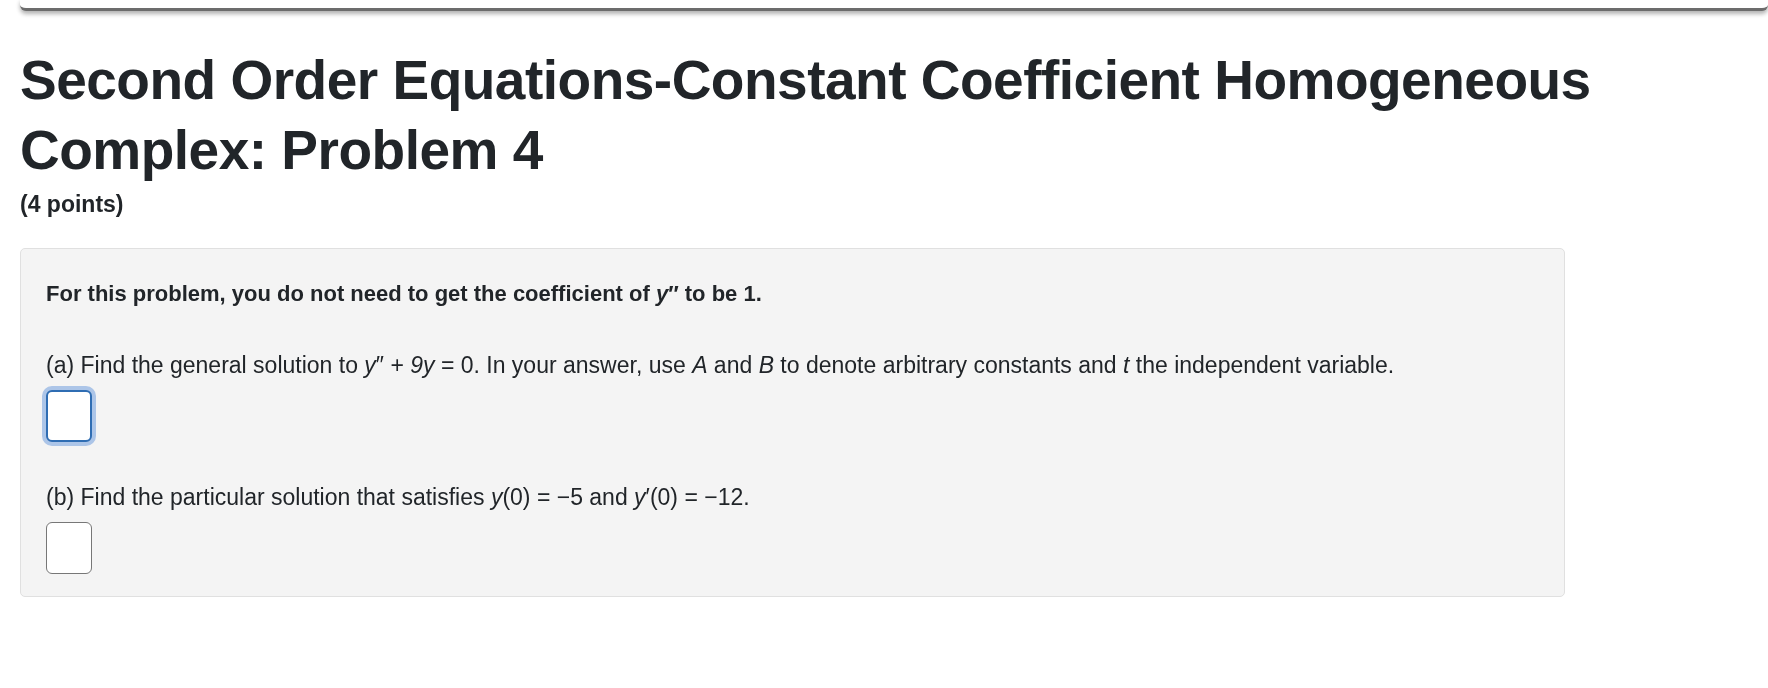  Describe the element at coordinates (72, 204) in the screenshot. I see `points-label: (4 points)` at that location.